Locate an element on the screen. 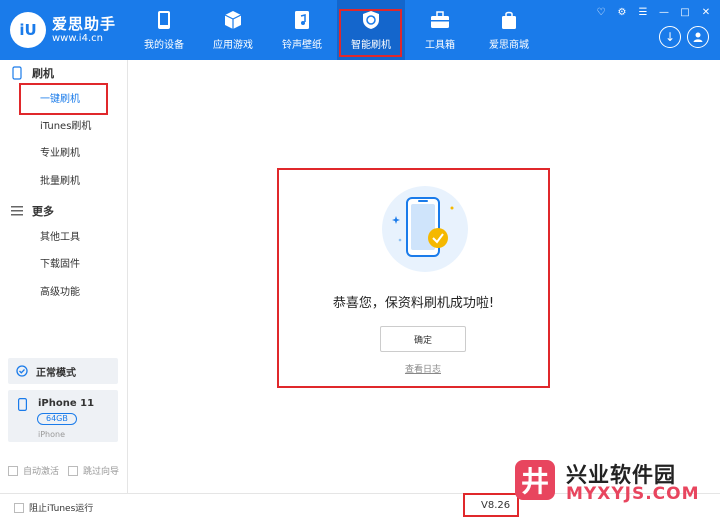 This screenshot has height=518, width=720. sidebar-item-advanced: 高级功能 is located at coordinates (60, 293).